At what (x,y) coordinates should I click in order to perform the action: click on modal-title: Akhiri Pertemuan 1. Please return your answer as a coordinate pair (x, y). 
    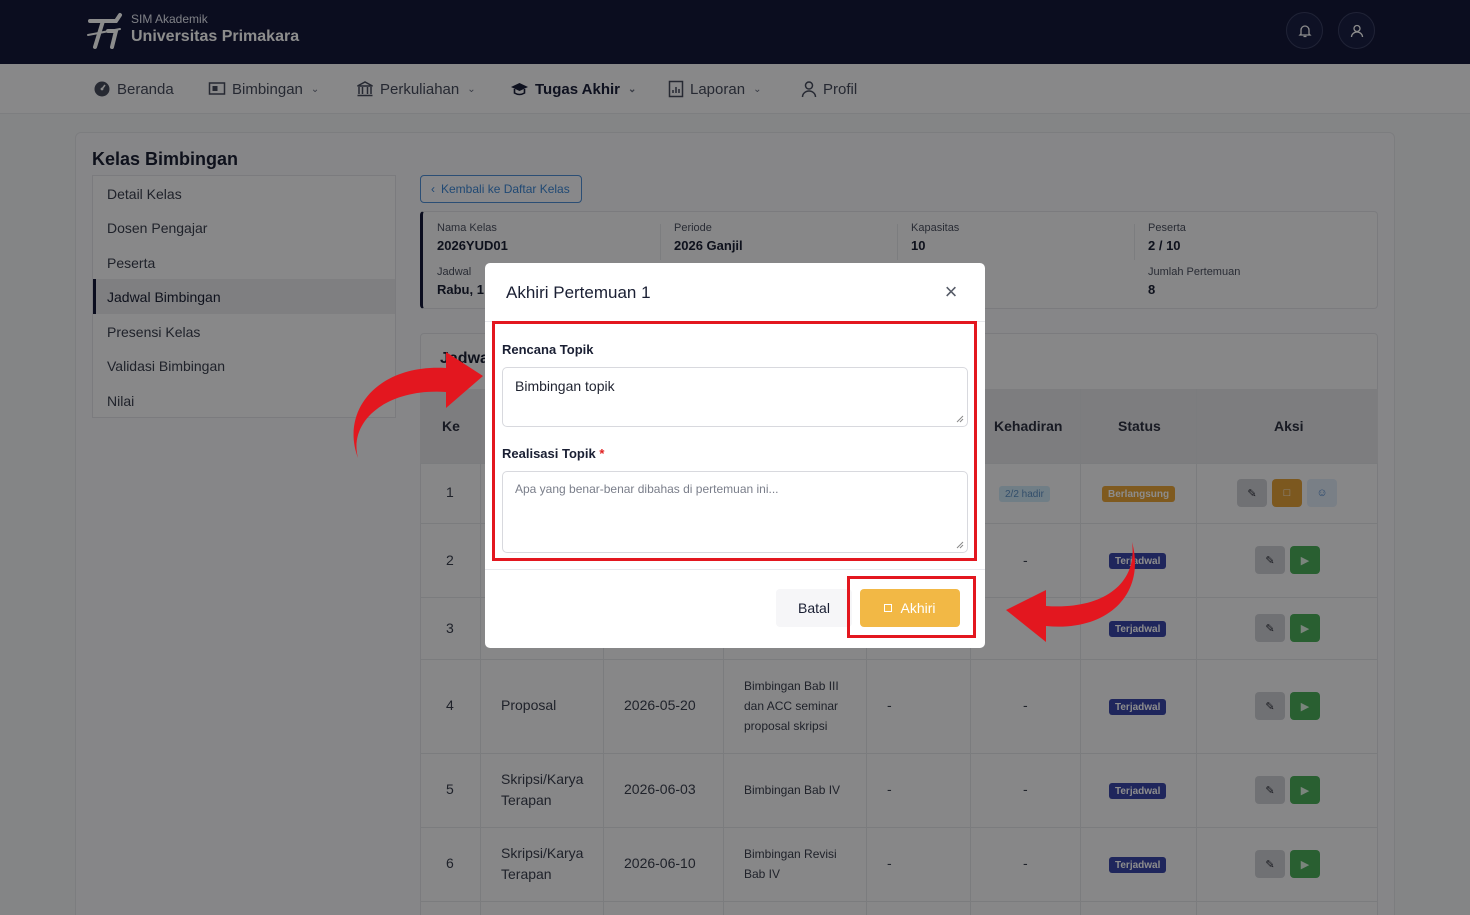
    Looking at the image, I should click on (578, 292).